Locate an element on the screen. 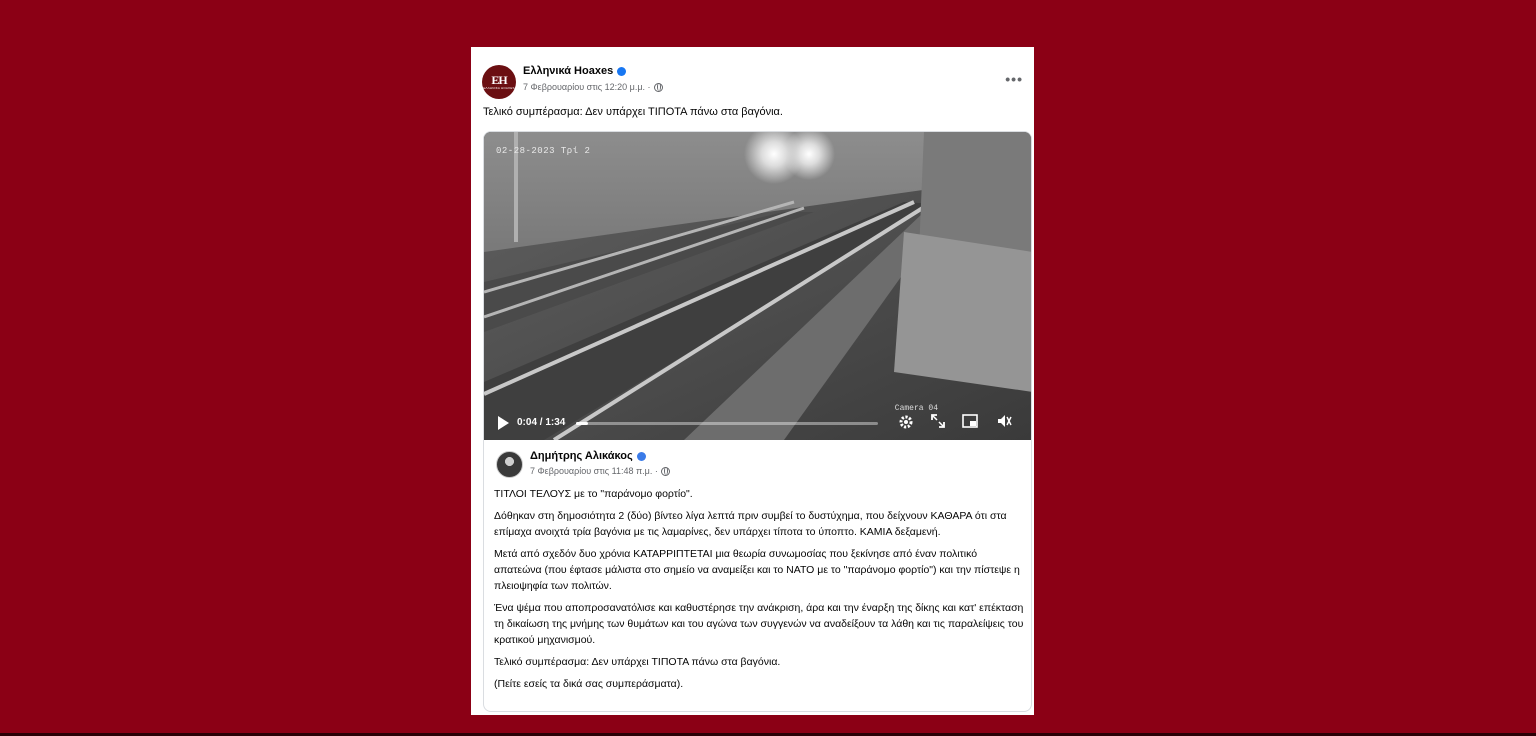  video-controls: 0:04 / 1:34 is located at coordinates (757, 423).